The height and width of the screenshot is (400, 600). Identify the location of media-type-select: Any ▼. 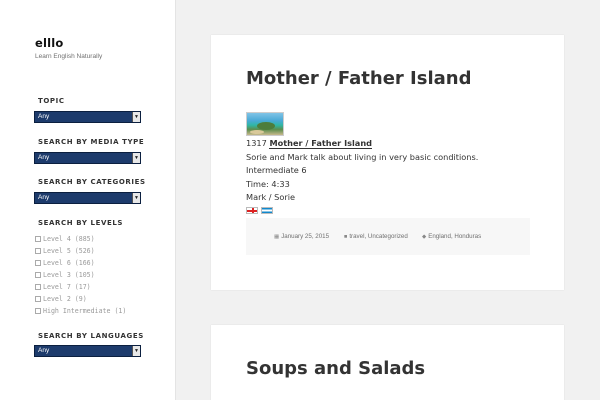
(87, 158).